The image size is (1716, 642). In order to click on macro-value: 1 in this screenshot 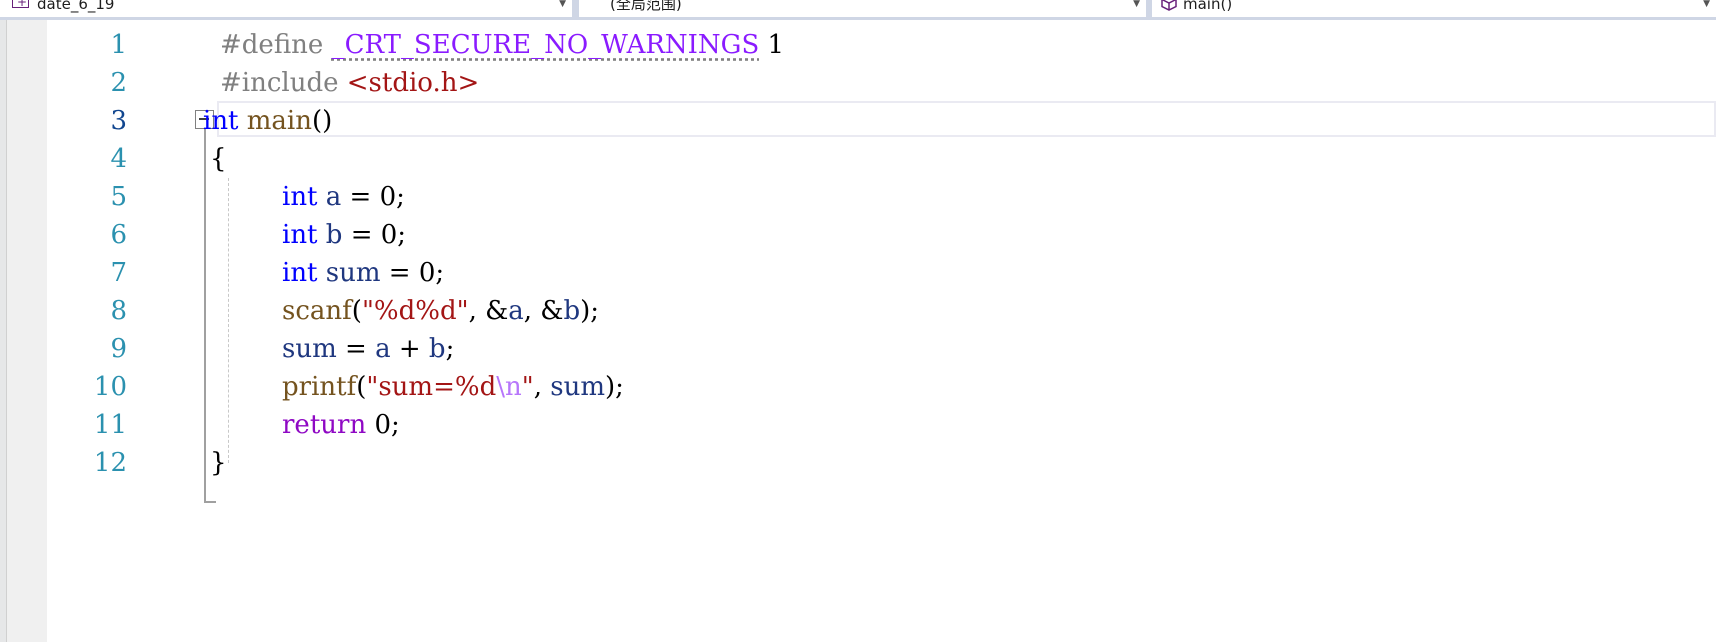, I will do `click(776, 45)`.